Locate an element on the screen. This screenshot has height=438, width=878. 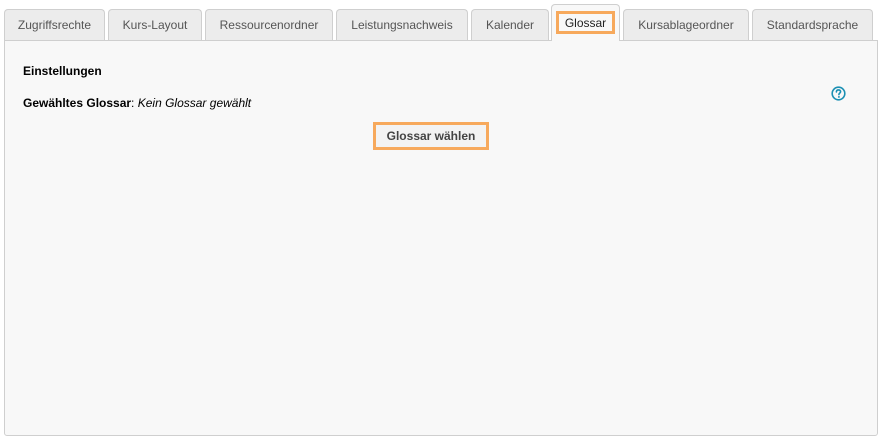
tab-leistungsnachweis: Leistungsnachweis is located at coordinates (402, 24).